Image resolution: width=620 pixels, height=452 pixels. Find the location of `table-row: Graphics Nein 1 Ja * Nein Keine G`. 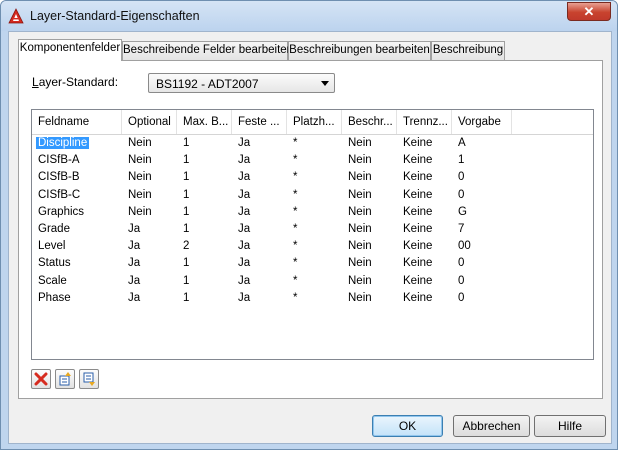

table-row: Graphics Nein 1 Ja * Nein Keine G is located at coordinates (312, 212).